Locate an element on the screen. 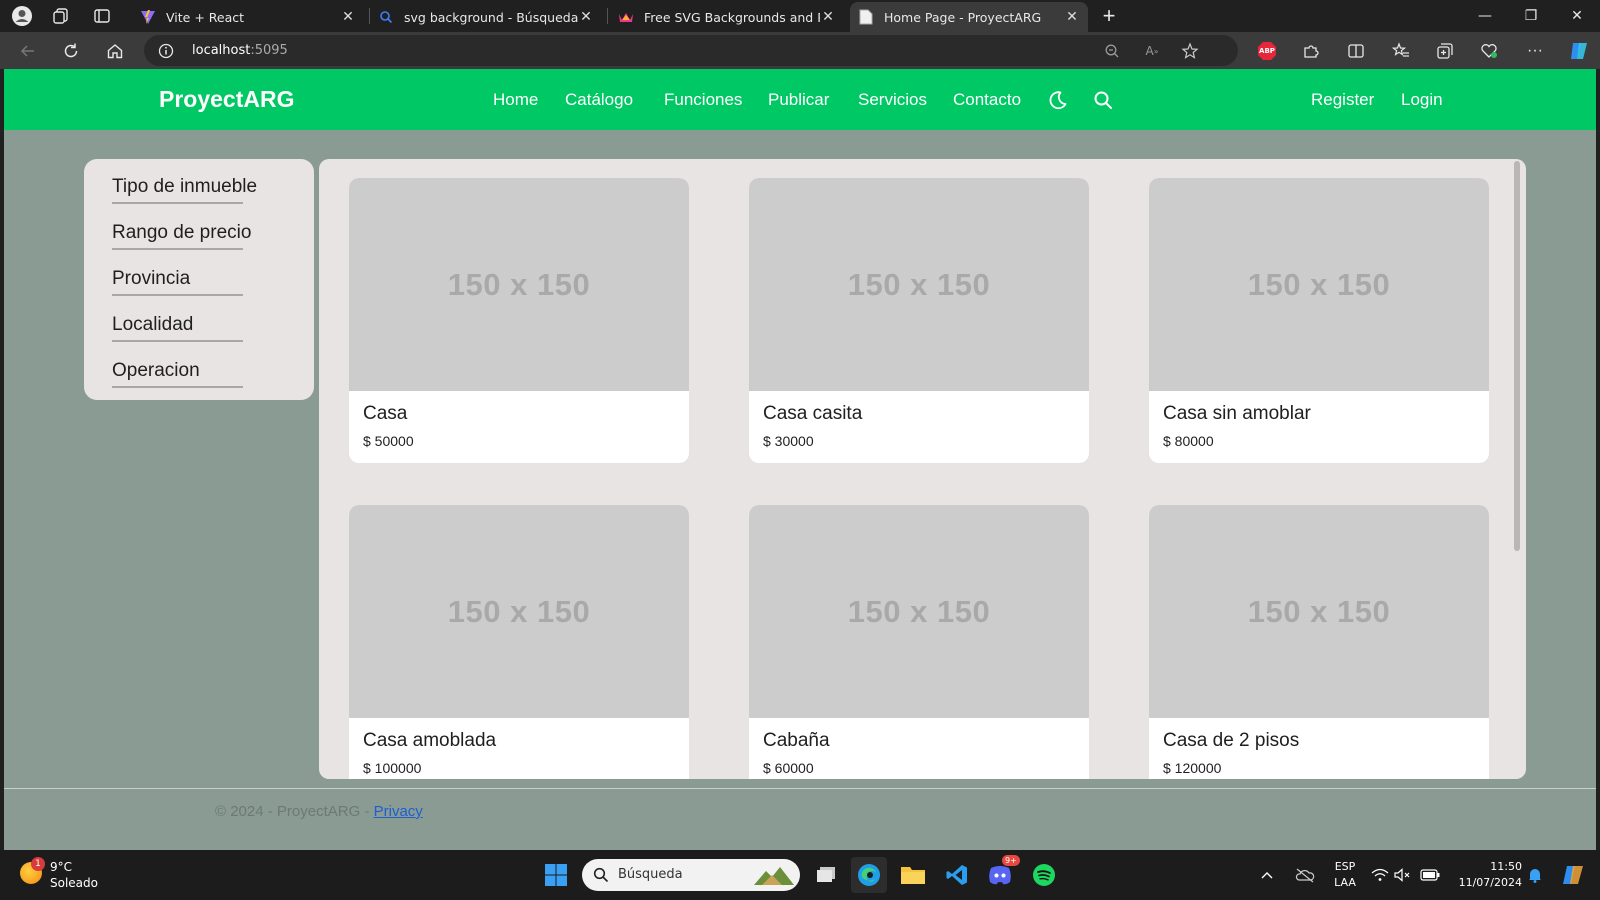 This screenshot has height=900, width=1600. zoom-out-icon is located at coordinates (1112, 51).